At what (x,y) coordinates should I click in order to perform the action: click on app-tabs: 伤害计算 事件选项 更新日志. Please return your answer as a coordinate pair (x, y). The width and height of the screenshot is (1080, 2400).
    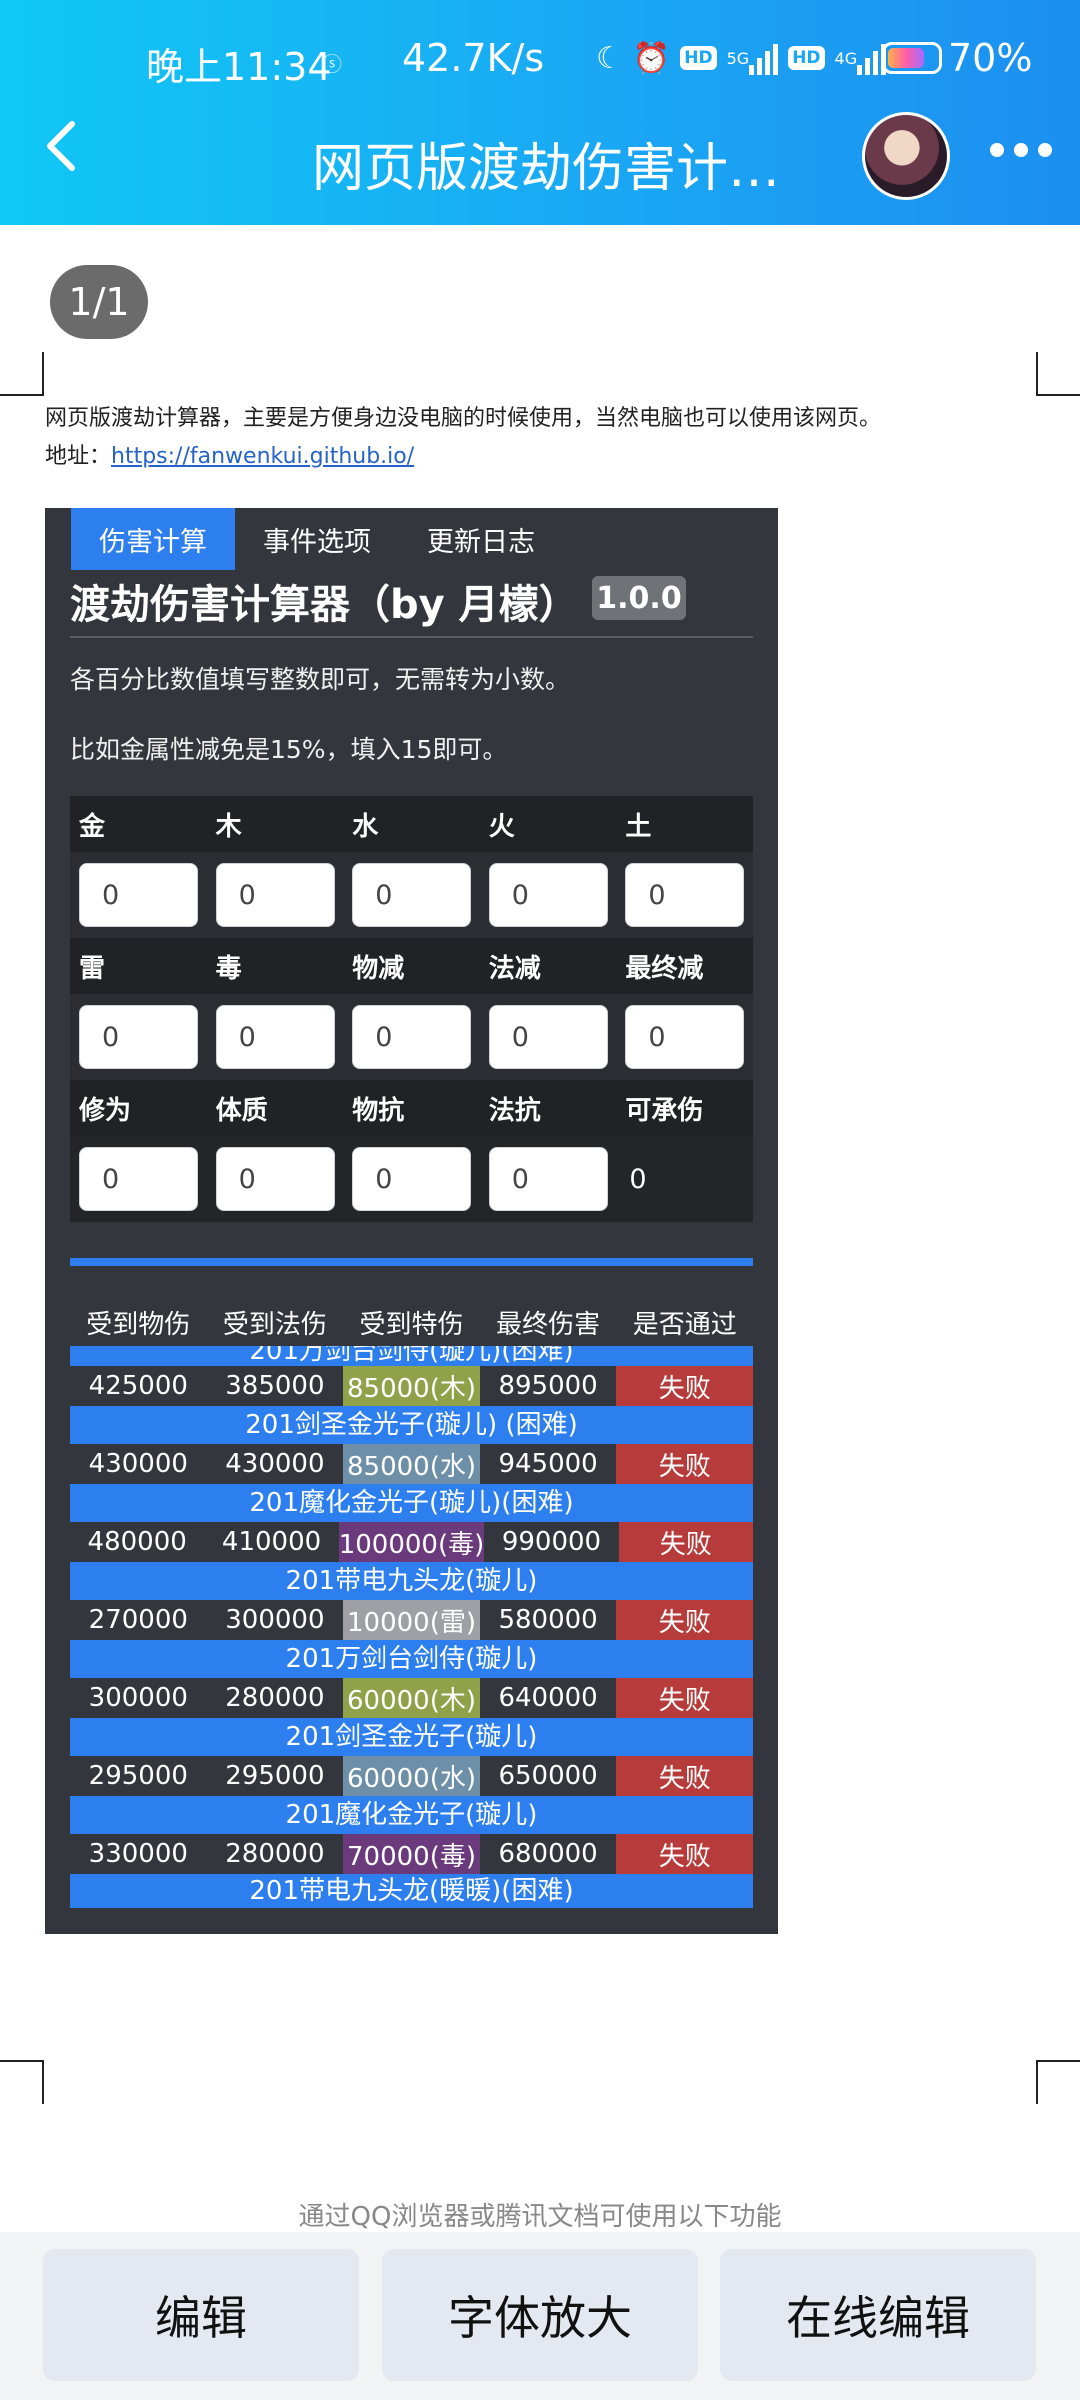
    Looking at the image, I should click on (317, 539).